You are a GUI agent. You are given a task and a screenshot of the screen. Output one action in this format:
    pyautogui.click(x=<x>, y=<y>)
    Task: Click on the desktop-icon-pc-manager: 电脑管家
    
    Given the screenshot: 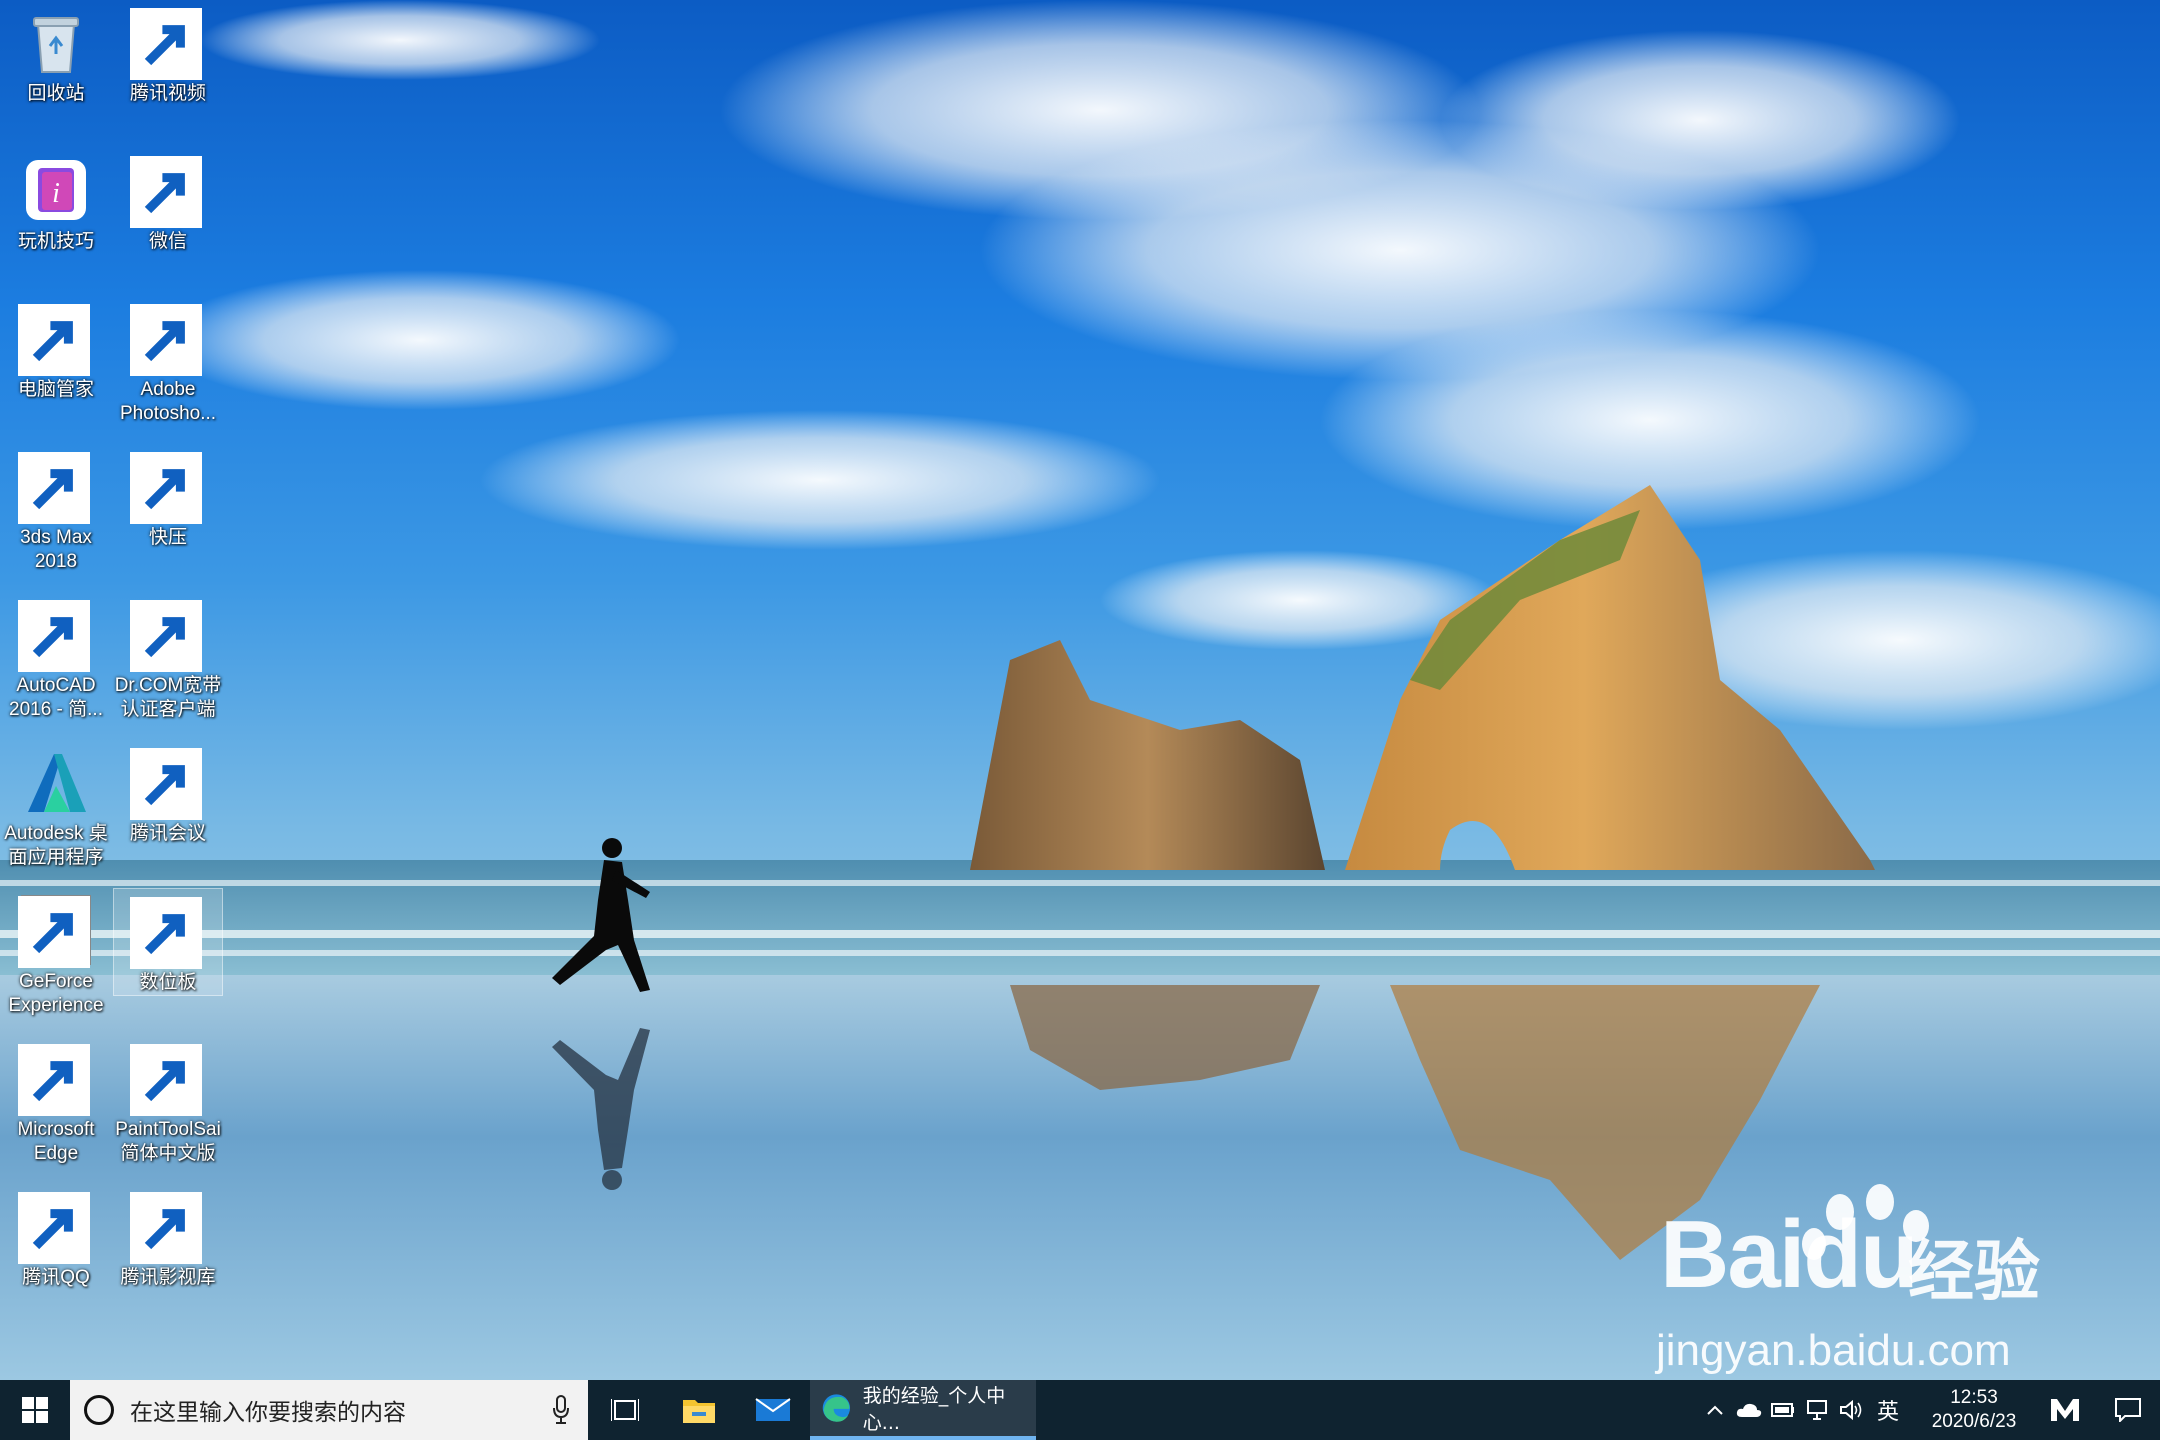 What is the action you would take?
    pyautogui.click(x=56, y=366)
    